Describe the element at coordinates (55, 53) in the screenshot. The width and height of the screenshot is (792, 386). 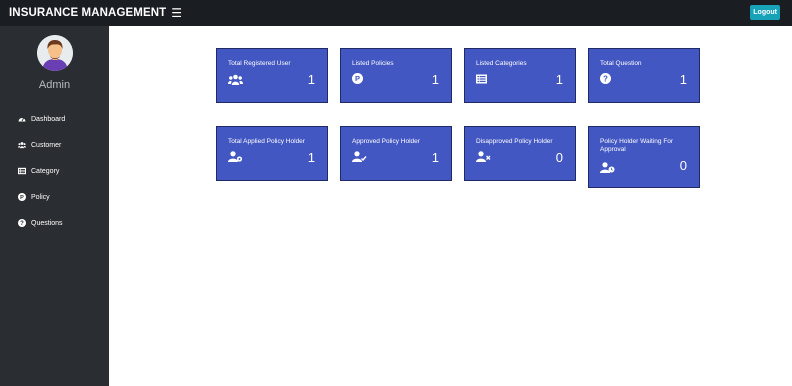
I see `user-avatar` at that location.